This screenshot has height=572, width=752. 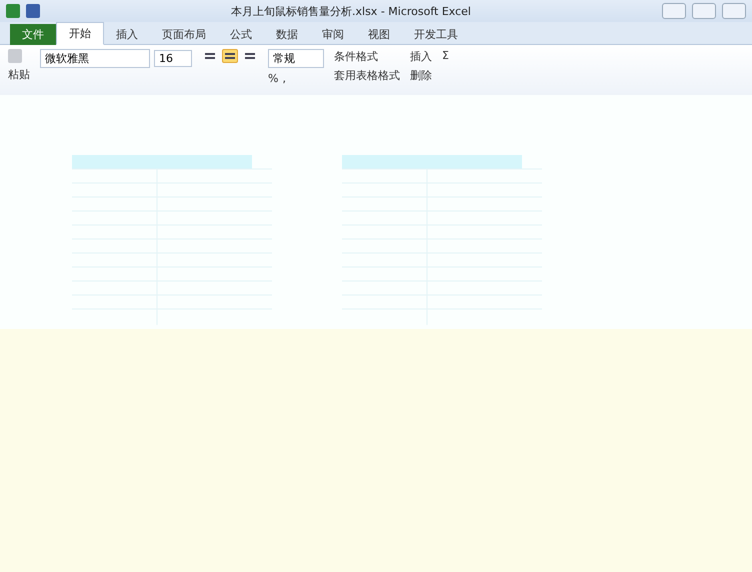 What do you see at coordinates (273, 78) in the screenshot?
I see `percent-button: %` at bounding box center [273, 78].